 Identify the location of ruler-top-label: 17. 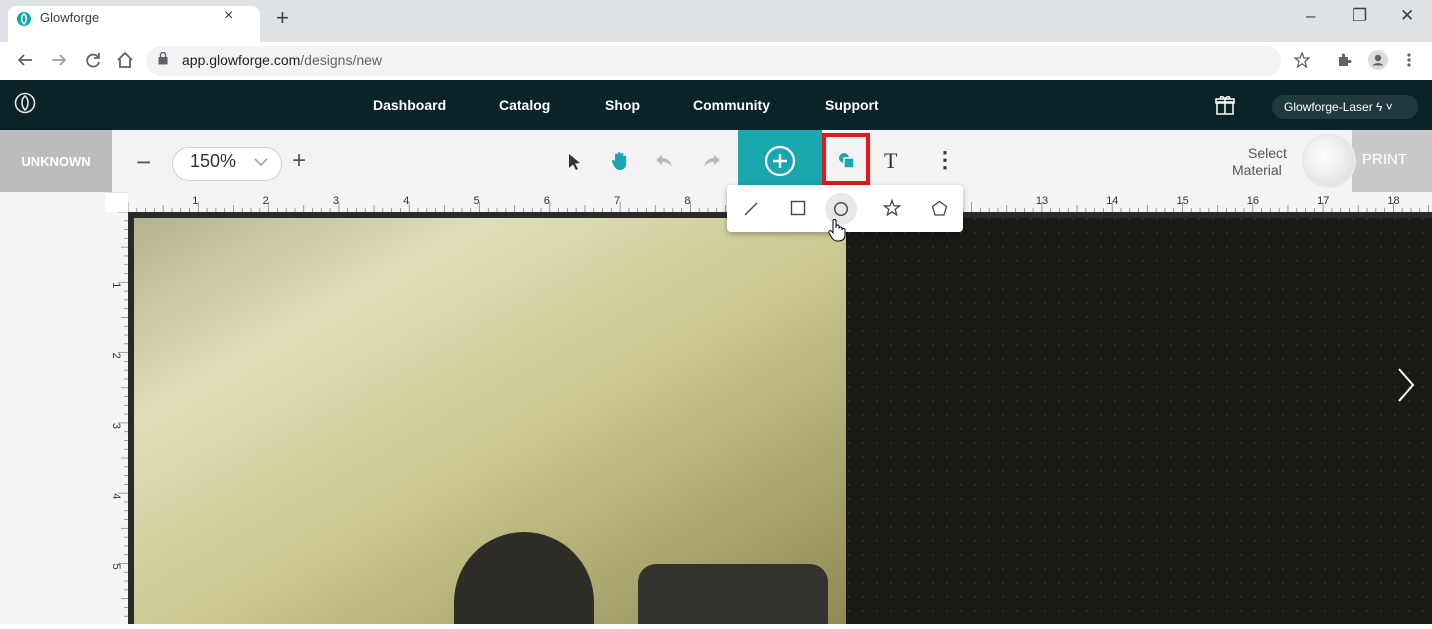
(1323, 201).